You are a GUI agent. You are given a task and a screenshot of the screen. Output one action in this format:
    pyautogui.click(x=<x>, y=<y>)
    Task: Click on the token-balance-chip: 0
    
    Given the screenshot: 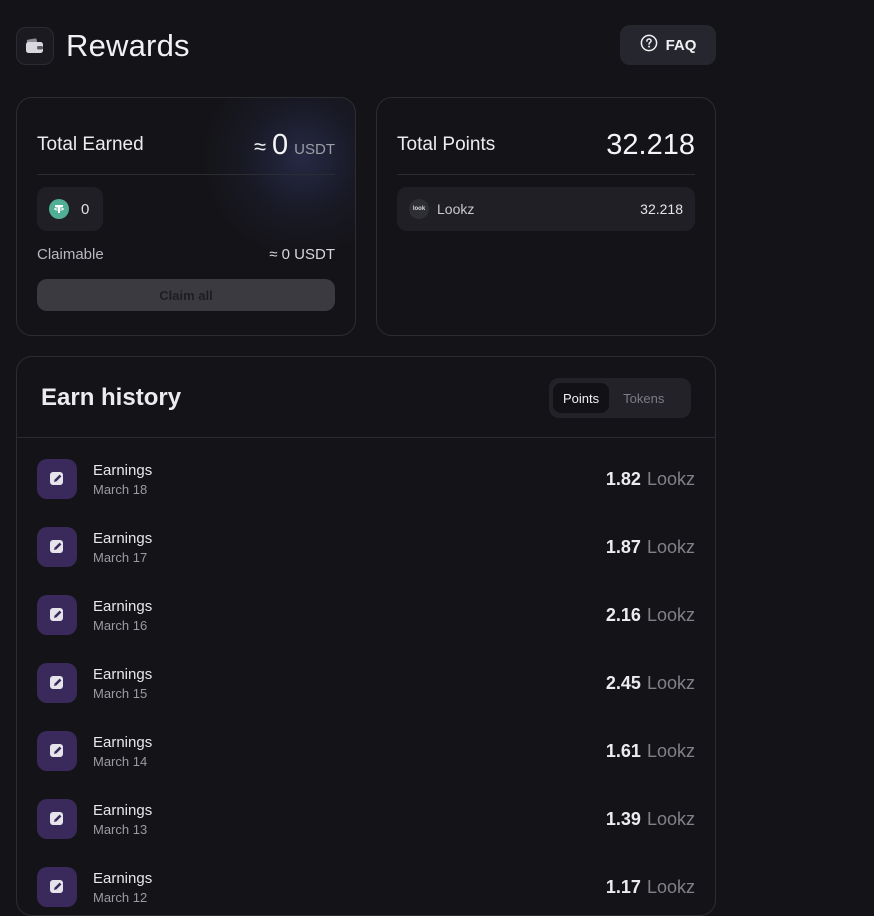 What is the action you would take?
    pyautogui.click(x=70, y=209)
    